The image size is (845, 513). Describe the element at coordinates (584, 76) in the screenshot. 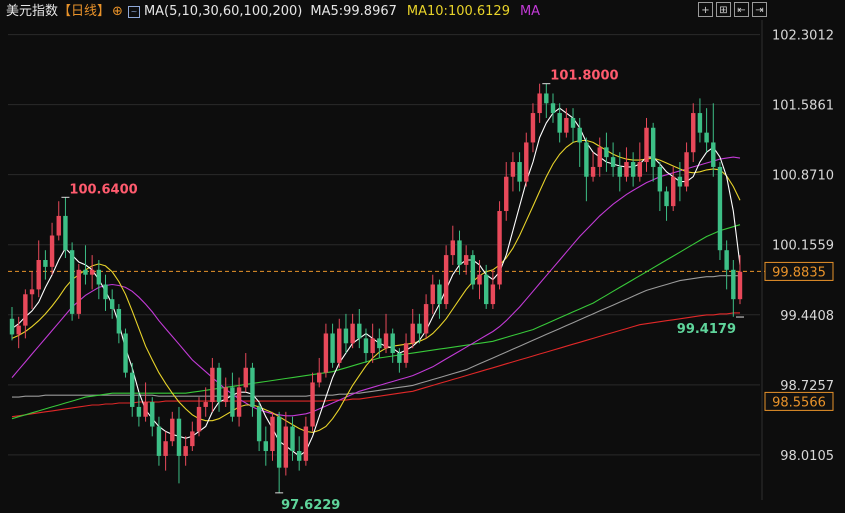

I see `extreme-label: 101.8000` at that location.